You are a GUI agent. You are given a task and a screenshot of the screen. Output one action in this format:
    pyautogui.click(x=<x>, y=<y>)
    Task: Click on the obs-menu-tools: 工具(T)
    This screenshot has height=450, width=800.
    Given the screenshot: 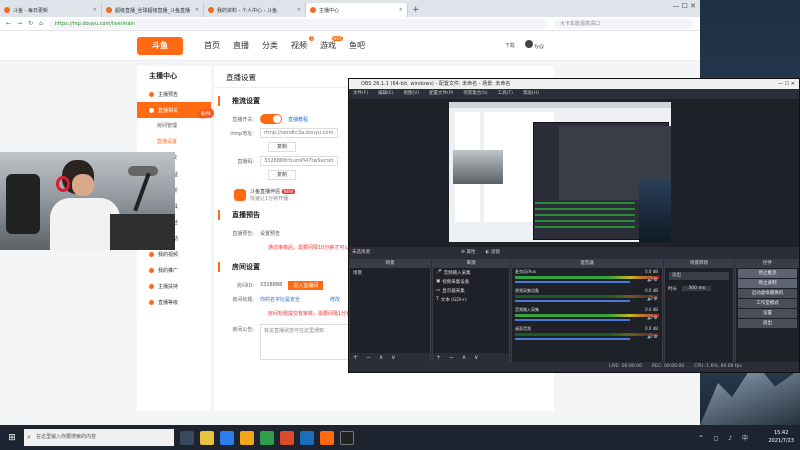 What is the action you would take?
    pyautogui.click(x=505, y=93)
    